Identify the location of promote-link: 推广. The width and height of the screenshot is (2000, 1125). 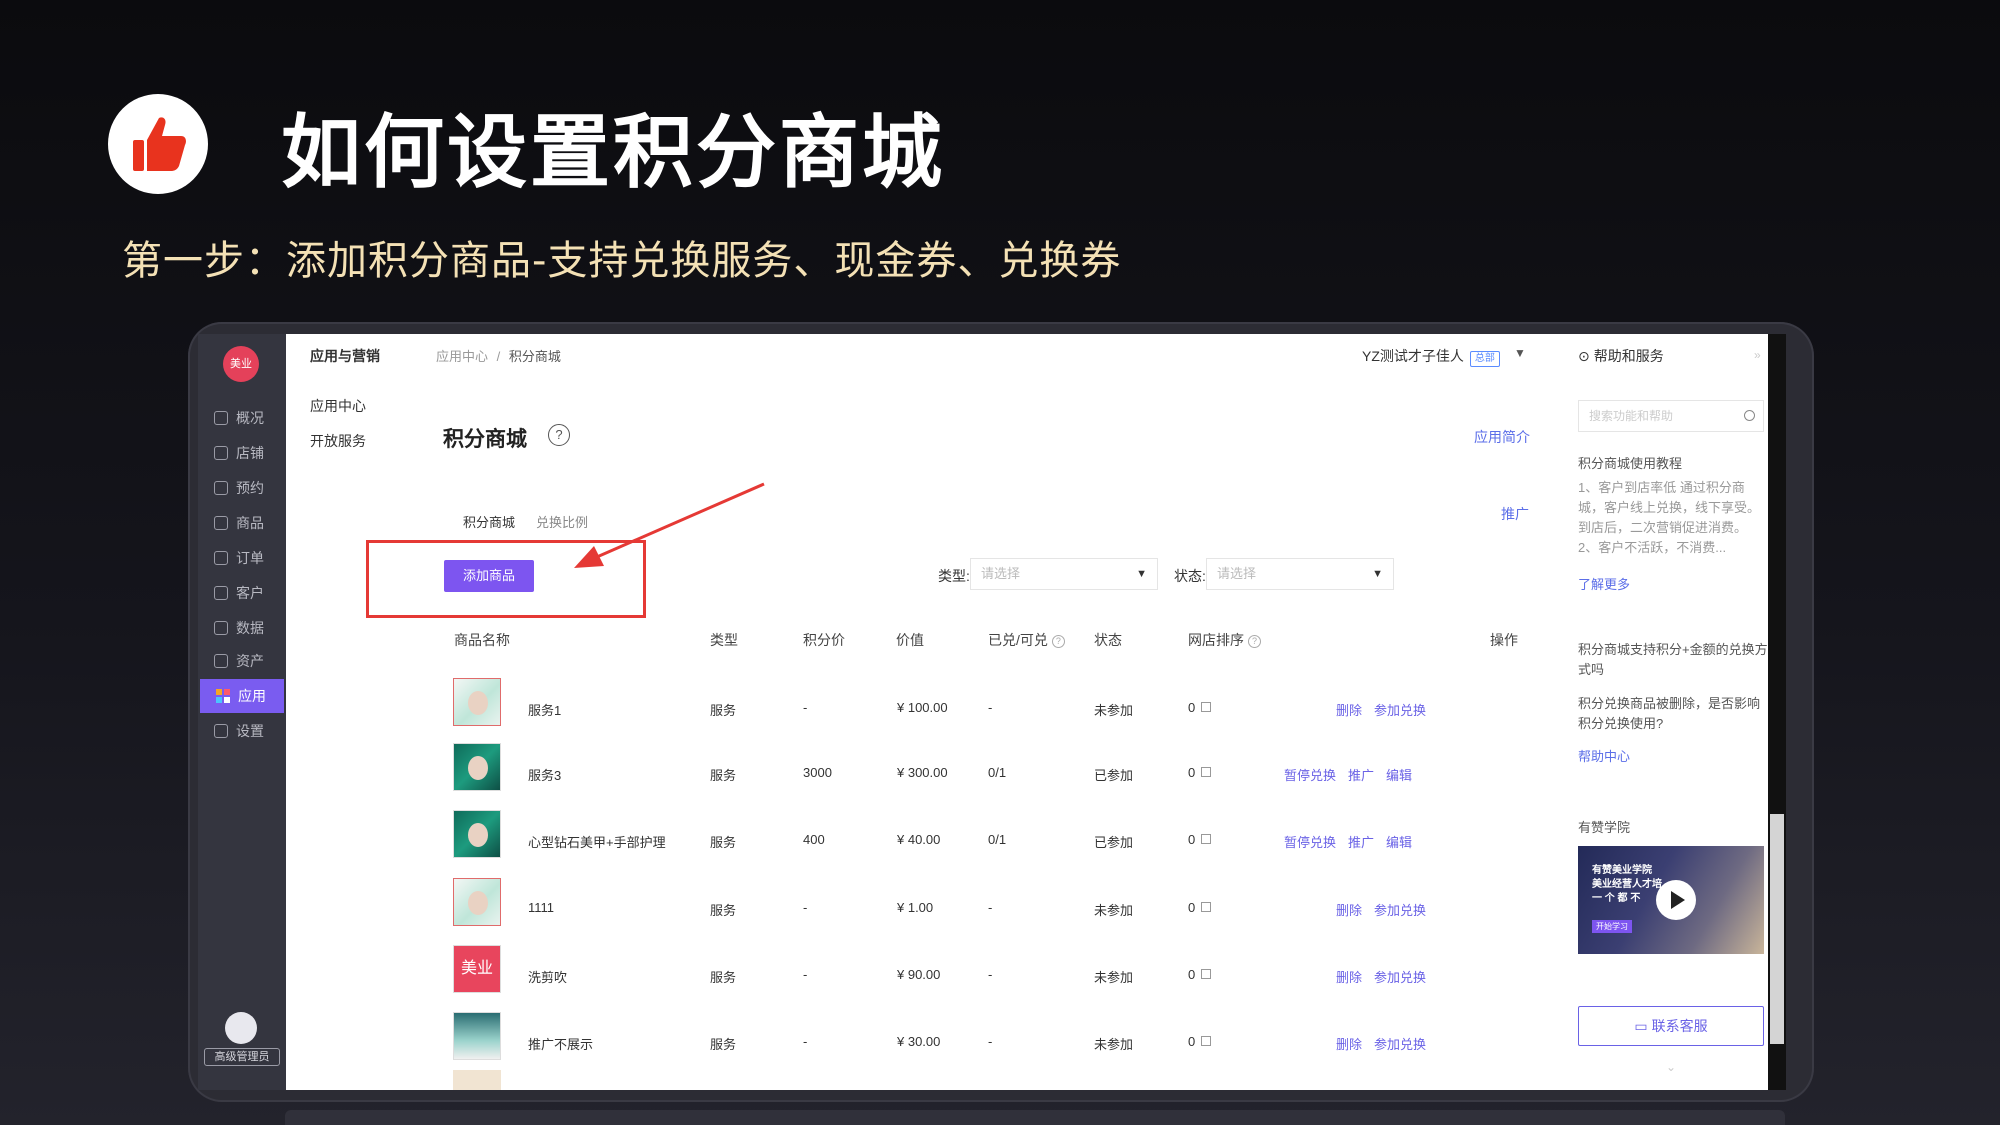
(1515, 514).